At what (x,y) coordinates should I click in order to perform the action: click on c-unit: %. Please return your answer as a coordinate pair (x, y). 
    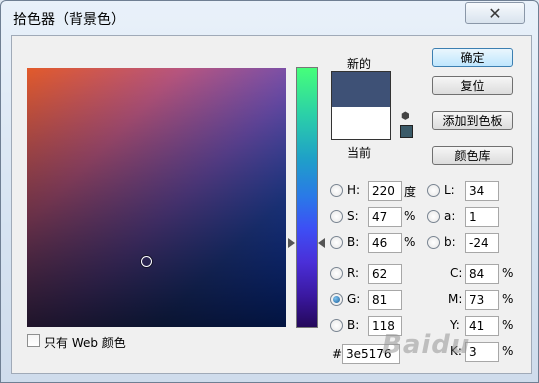
    Looking at the image, I should click on (508, 273).